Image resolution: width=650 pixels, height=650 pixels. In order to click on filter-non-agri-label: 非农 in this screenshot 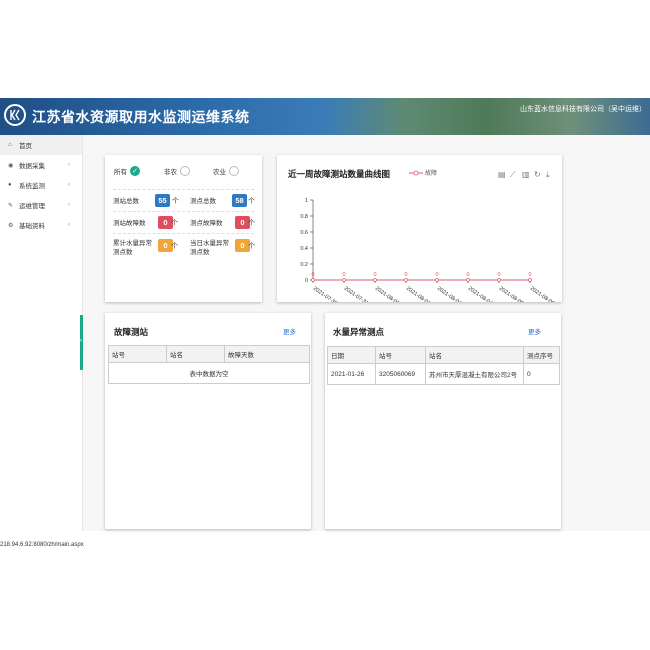, I will do `click(170, 172)`.